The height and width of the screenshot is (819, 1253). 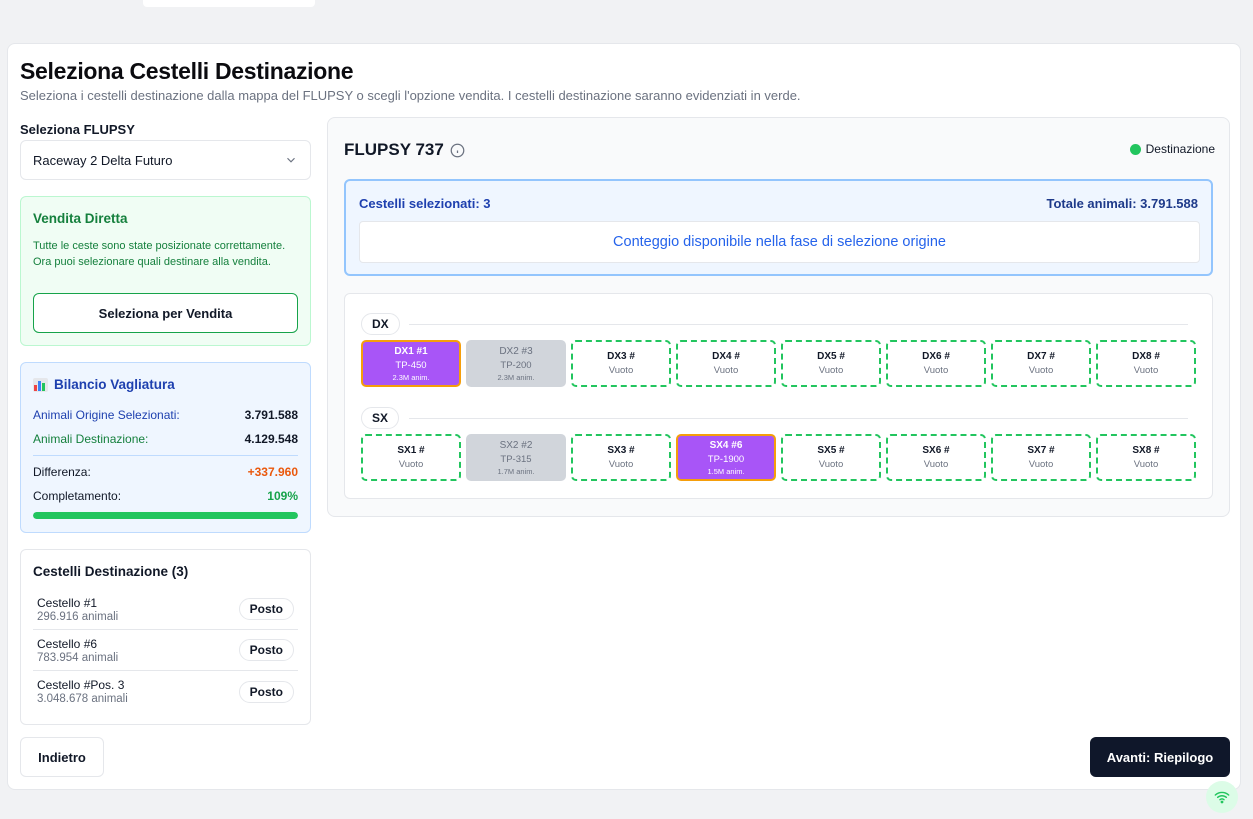 What do you see at coordinates (831, 450) in the screenshot?
I see `basket-label: SX5 #` at bounding box center [831, 450].